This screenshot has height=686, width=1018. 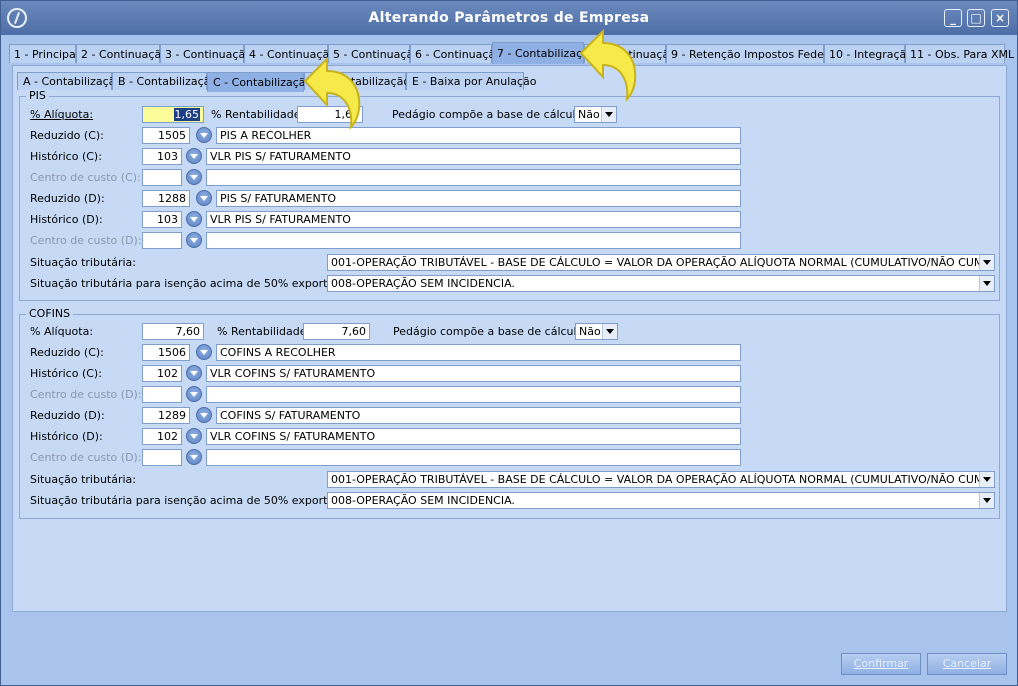 I want to click on subtab-b: B - Contabilização, so click(x=164, y=81).